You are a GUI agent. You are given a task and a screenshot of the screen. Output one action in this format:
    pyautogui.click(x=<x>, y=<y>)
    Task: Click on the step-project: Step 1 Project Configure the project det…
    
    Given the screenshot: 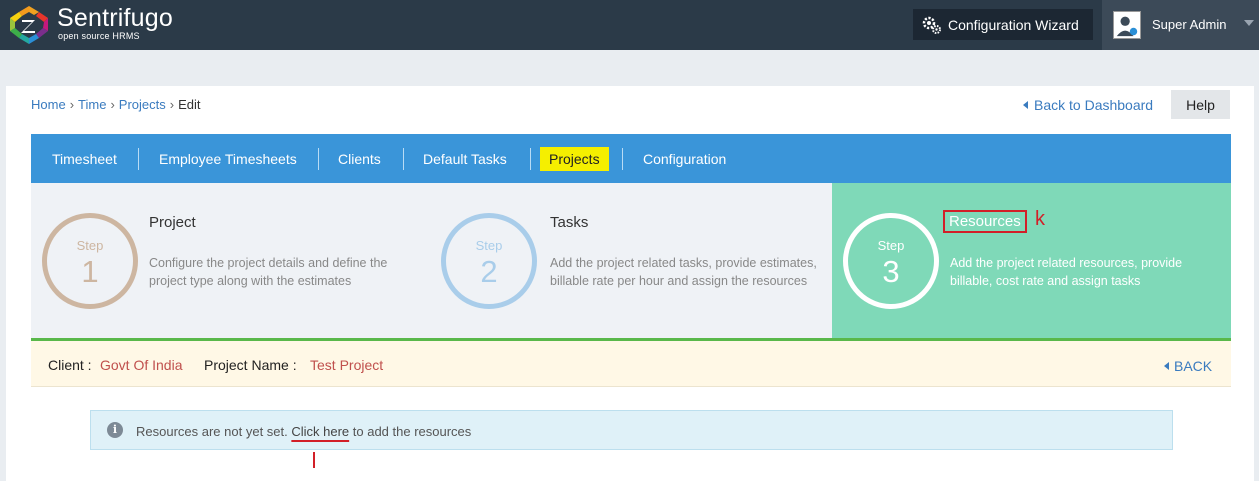 What is the action you would take?
    pyautogui.click(x=230, y=261)
    